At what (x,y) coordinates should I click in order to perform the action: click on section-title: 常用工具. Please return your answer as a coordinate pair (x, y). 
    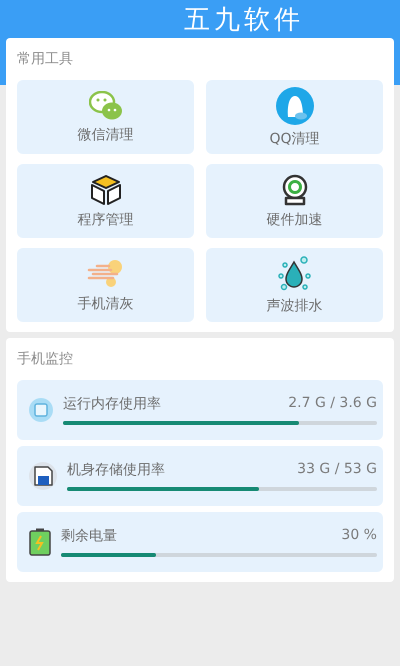
    Looking at the image, I should click on (45, 59).